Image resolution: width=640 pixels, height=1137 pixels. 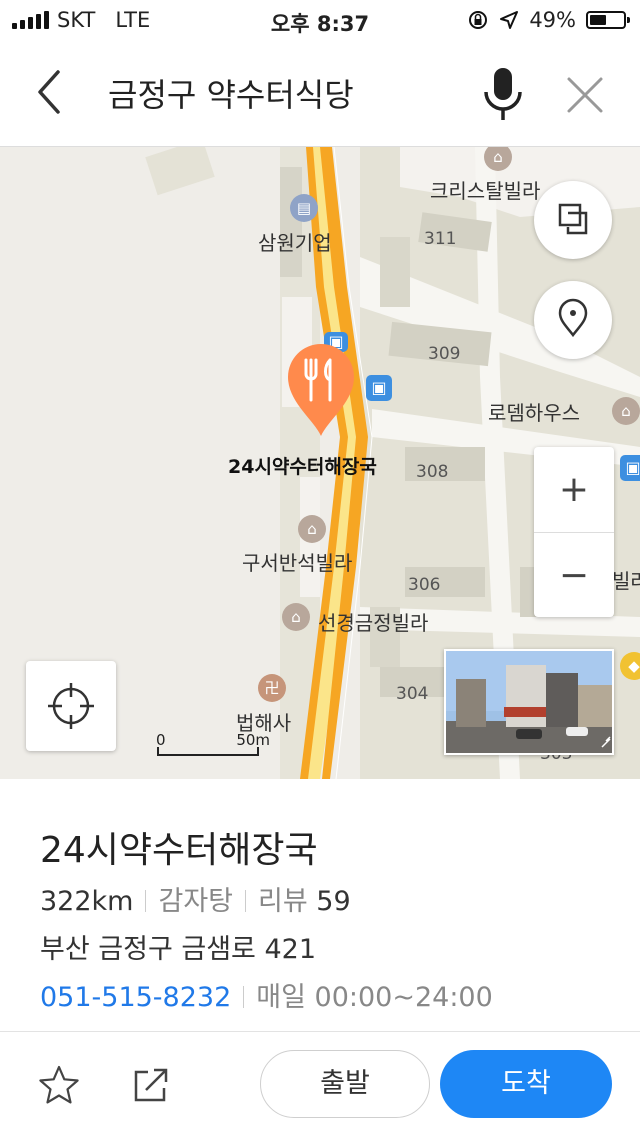 I want to click on label-seongyeong-villa: 선경금정빌라, so click(x=373, y=621).